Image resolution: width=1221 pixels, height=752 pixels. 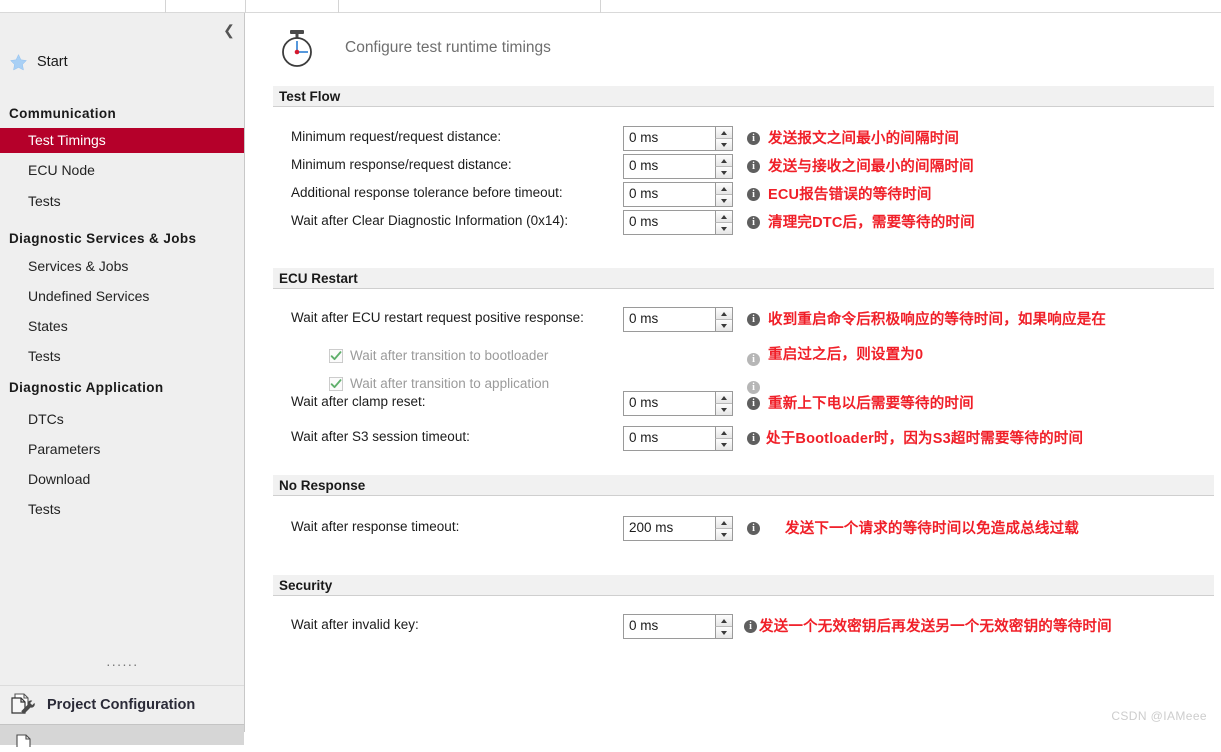 I want to click on sidebar-item-start: Start, so click(x=122, y=62).